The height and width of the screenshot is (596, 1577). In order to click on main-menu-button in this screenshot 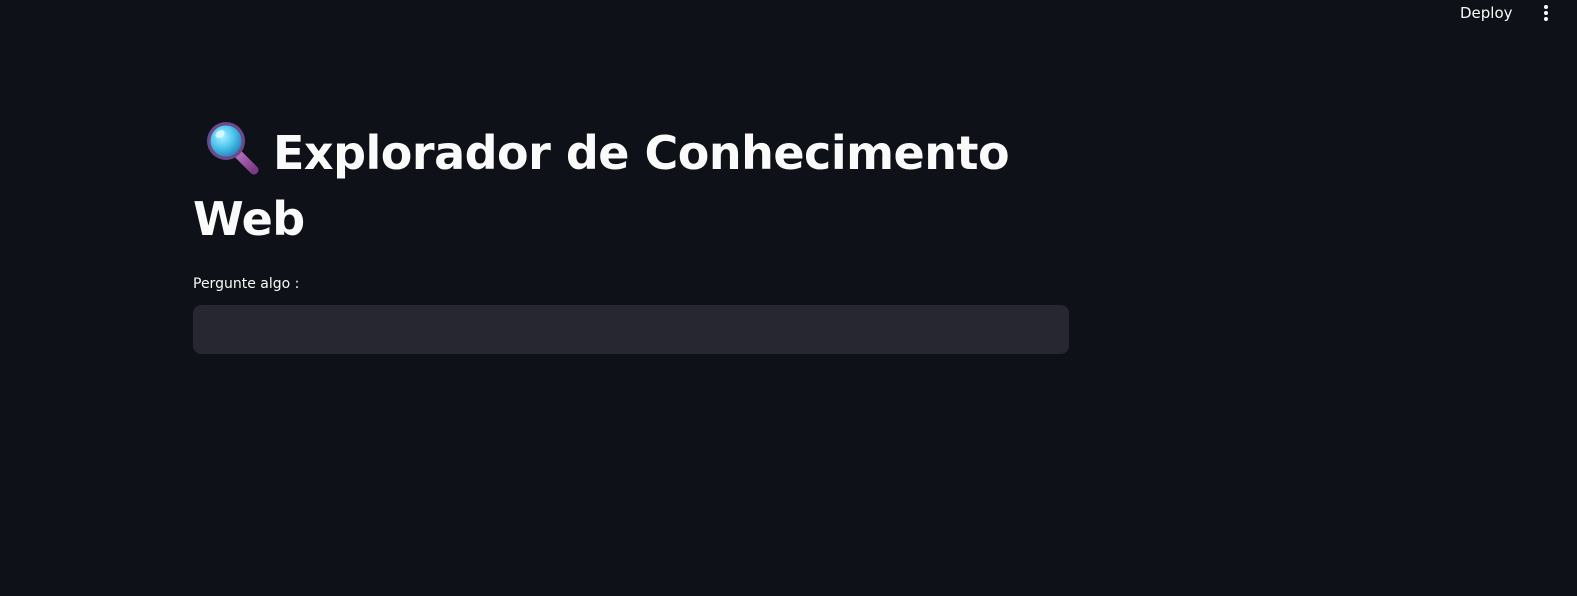, I will do `click(1546, 13)`.